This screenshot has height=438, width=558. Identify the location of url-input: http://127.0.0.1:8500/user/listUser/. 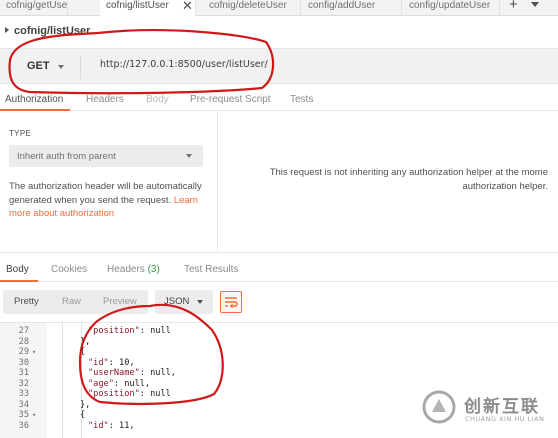
(184, 64).